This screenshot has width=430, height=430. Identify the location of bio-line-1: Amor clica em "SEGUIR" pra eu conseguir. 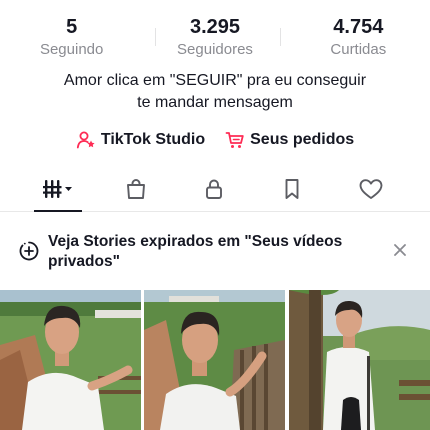
(215, 80).